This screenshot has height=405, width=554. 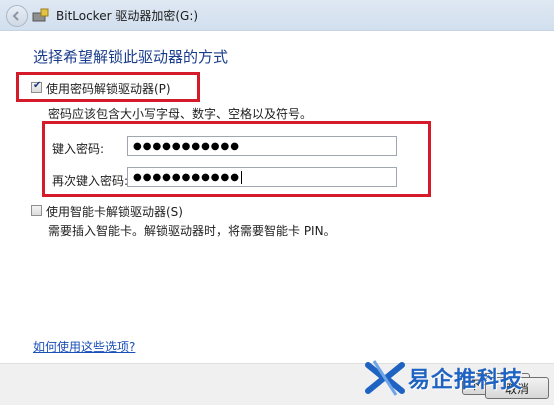 I want to click on checkmark-icon: ✔, so click(x=37, y=85).